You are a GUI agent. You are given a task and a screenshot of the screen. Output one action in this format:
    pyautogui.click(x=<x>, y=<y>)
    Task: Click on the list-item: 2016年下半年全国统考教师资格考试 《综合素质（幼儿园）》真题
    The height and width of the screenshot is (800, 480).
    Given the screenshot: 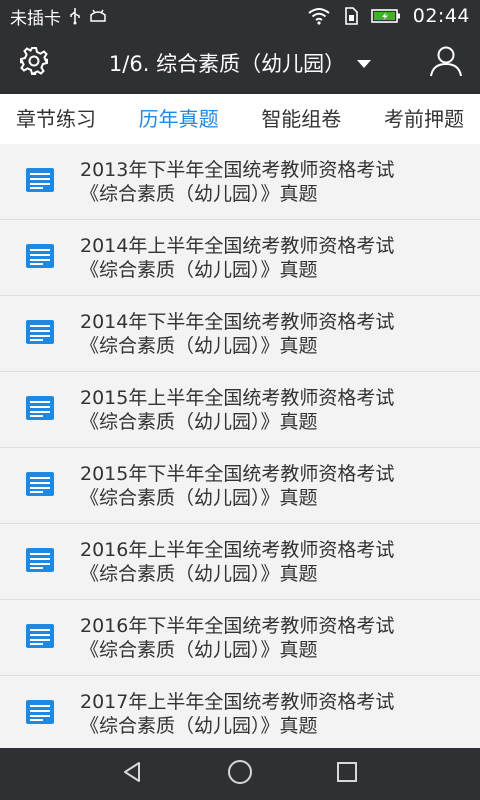 What is the action you would take?
    pyautogui.click(x=240, y=638)
    